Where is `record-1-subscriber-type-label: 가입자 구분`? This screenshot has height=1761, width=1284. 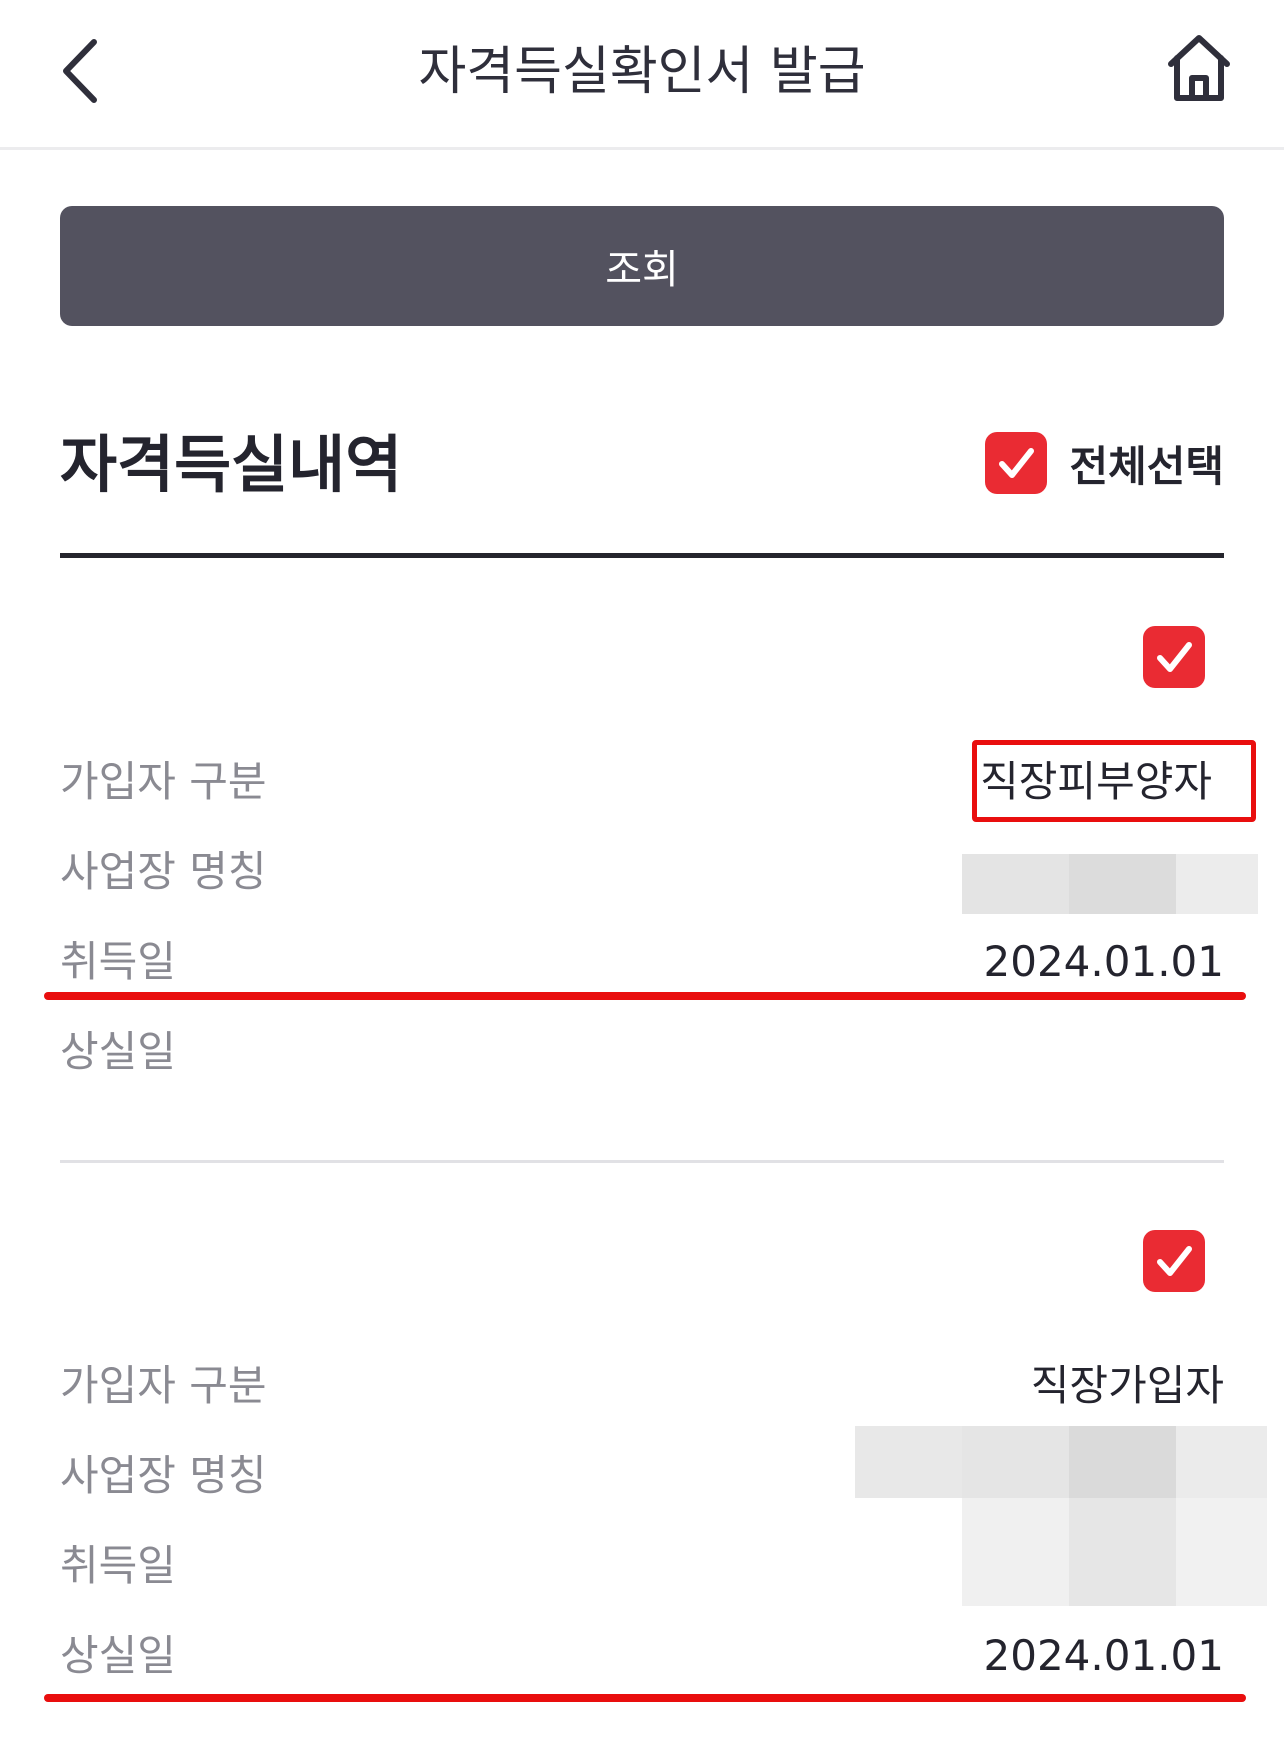
record-1-subscriber-type-label: 가입자 구분 is located at coordinates (163, 781).